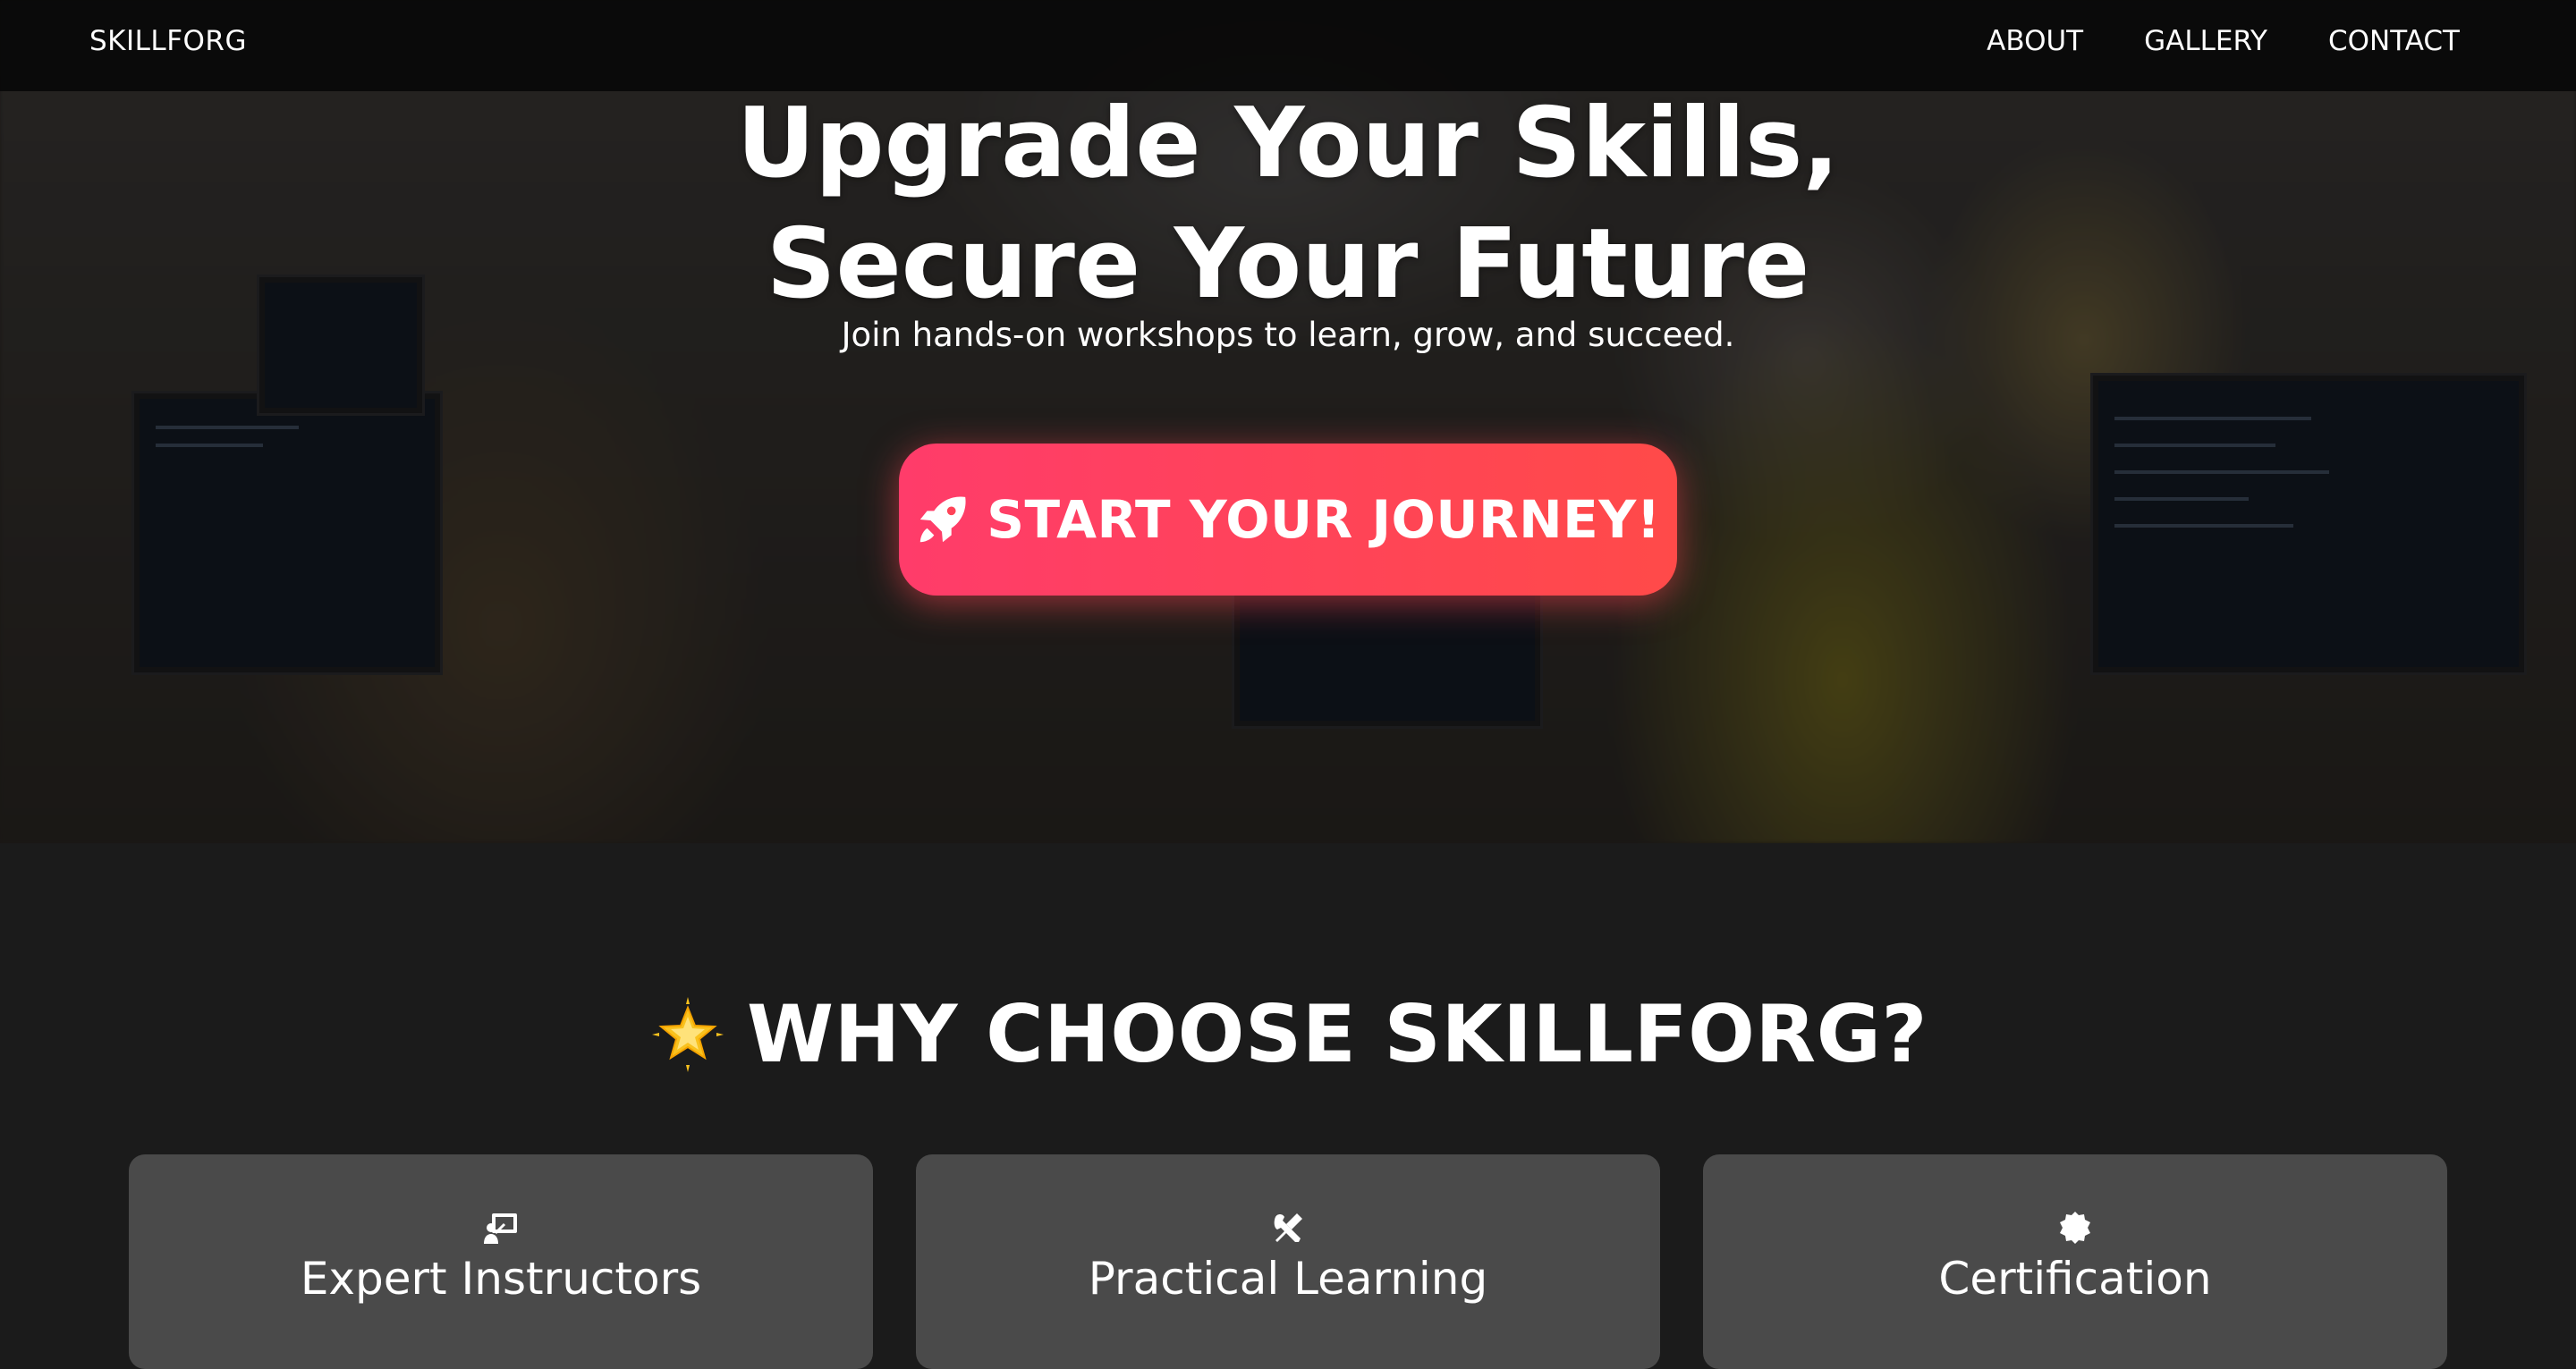 The height and width of the screenshot is (1369, 2576). Describe the element at coordinates (1288, 1227) in the screenshot. I see `tools-icon` at that location.